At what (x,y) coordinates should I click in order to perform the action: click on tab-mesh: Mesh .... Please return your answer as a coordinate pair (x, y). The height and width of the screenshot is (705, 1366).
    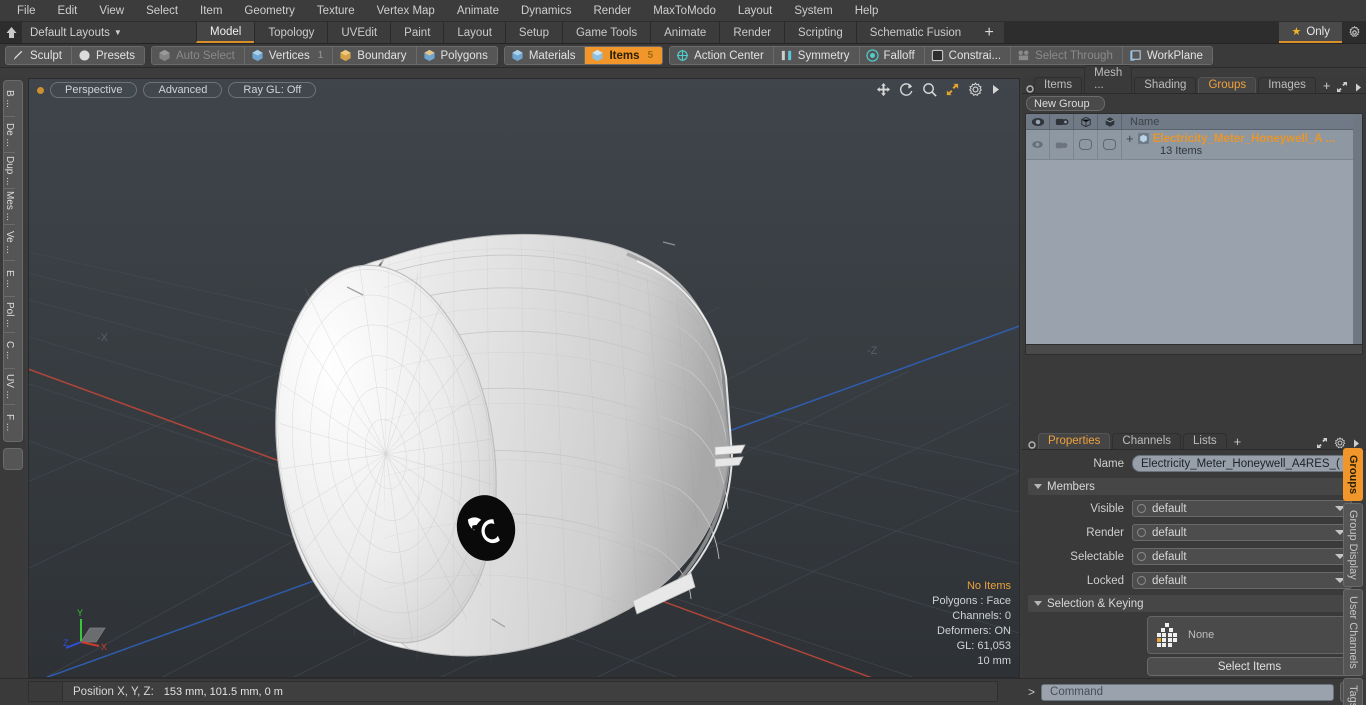
    Looking at the image, I should click on (1108, 79).